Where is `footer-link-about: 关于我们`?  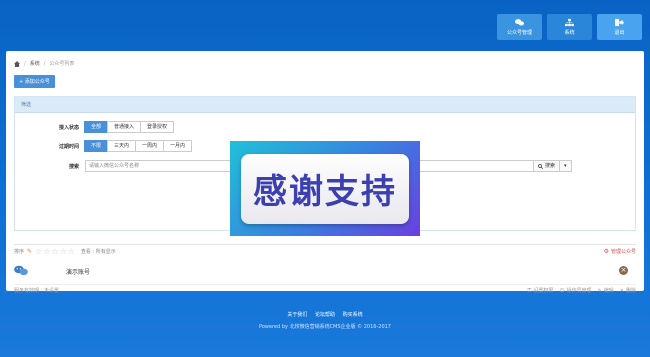 footer-link-about: 关于我们 is located at coordinates (297, 315).